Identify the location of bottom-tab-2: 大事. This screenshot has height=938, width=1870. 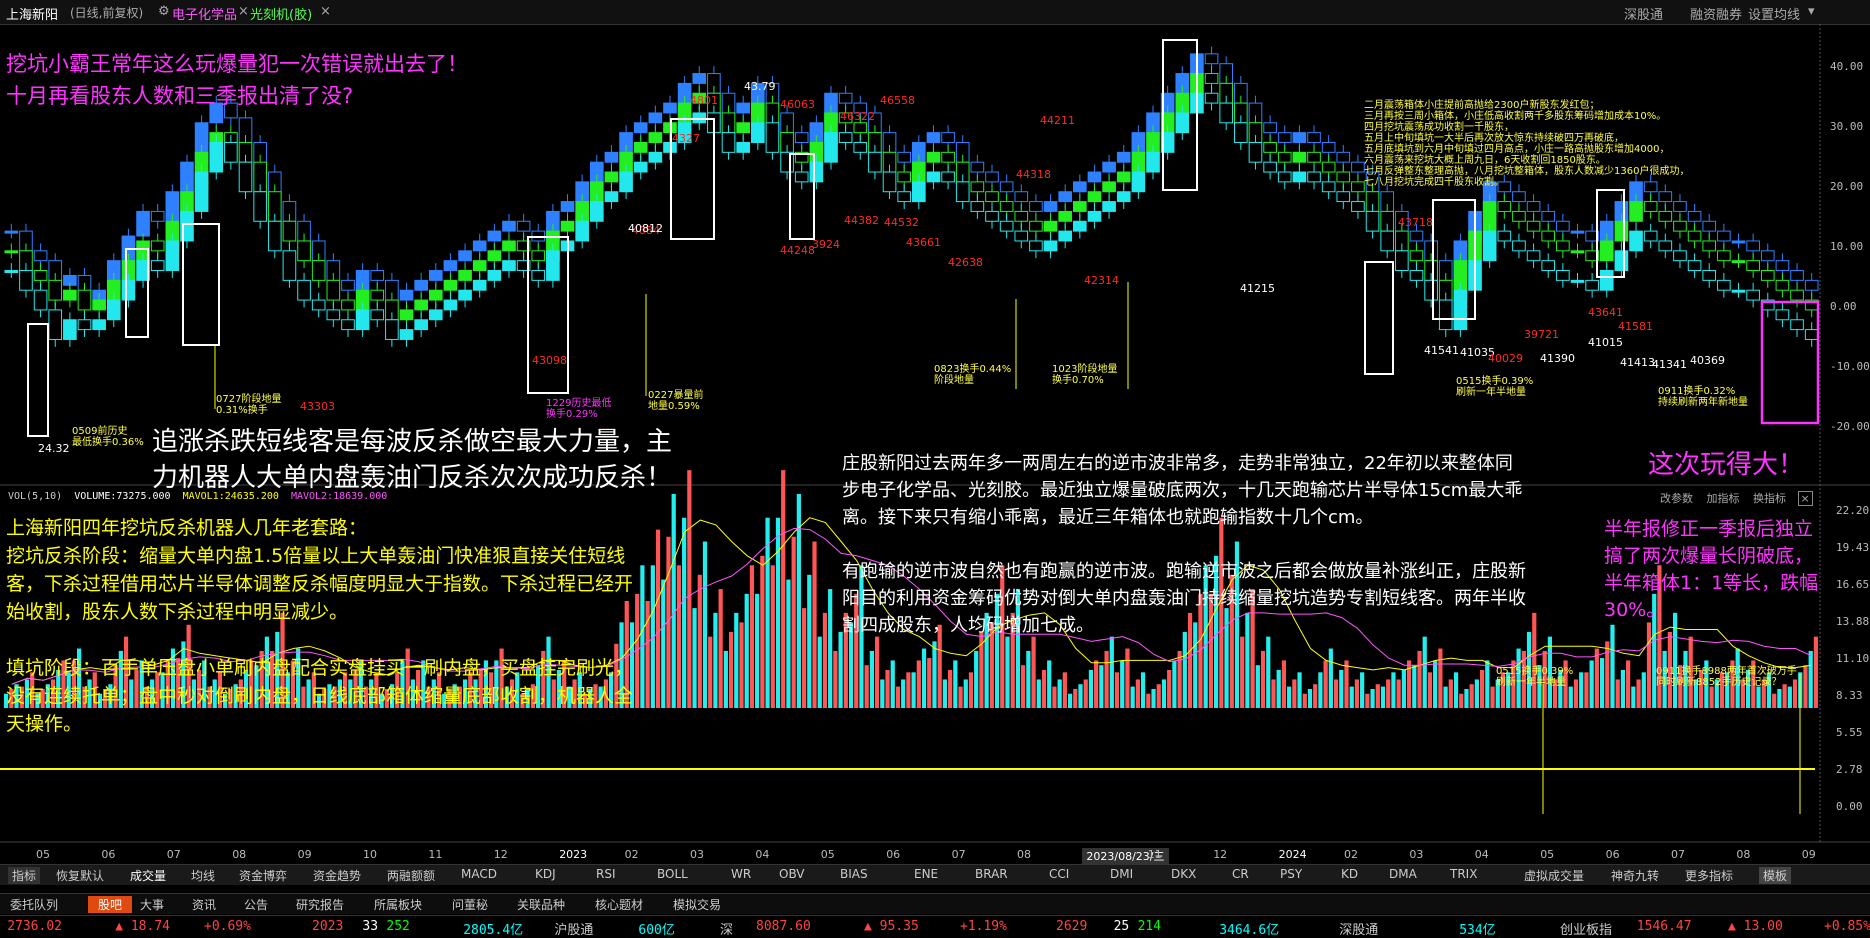
(152, 904).